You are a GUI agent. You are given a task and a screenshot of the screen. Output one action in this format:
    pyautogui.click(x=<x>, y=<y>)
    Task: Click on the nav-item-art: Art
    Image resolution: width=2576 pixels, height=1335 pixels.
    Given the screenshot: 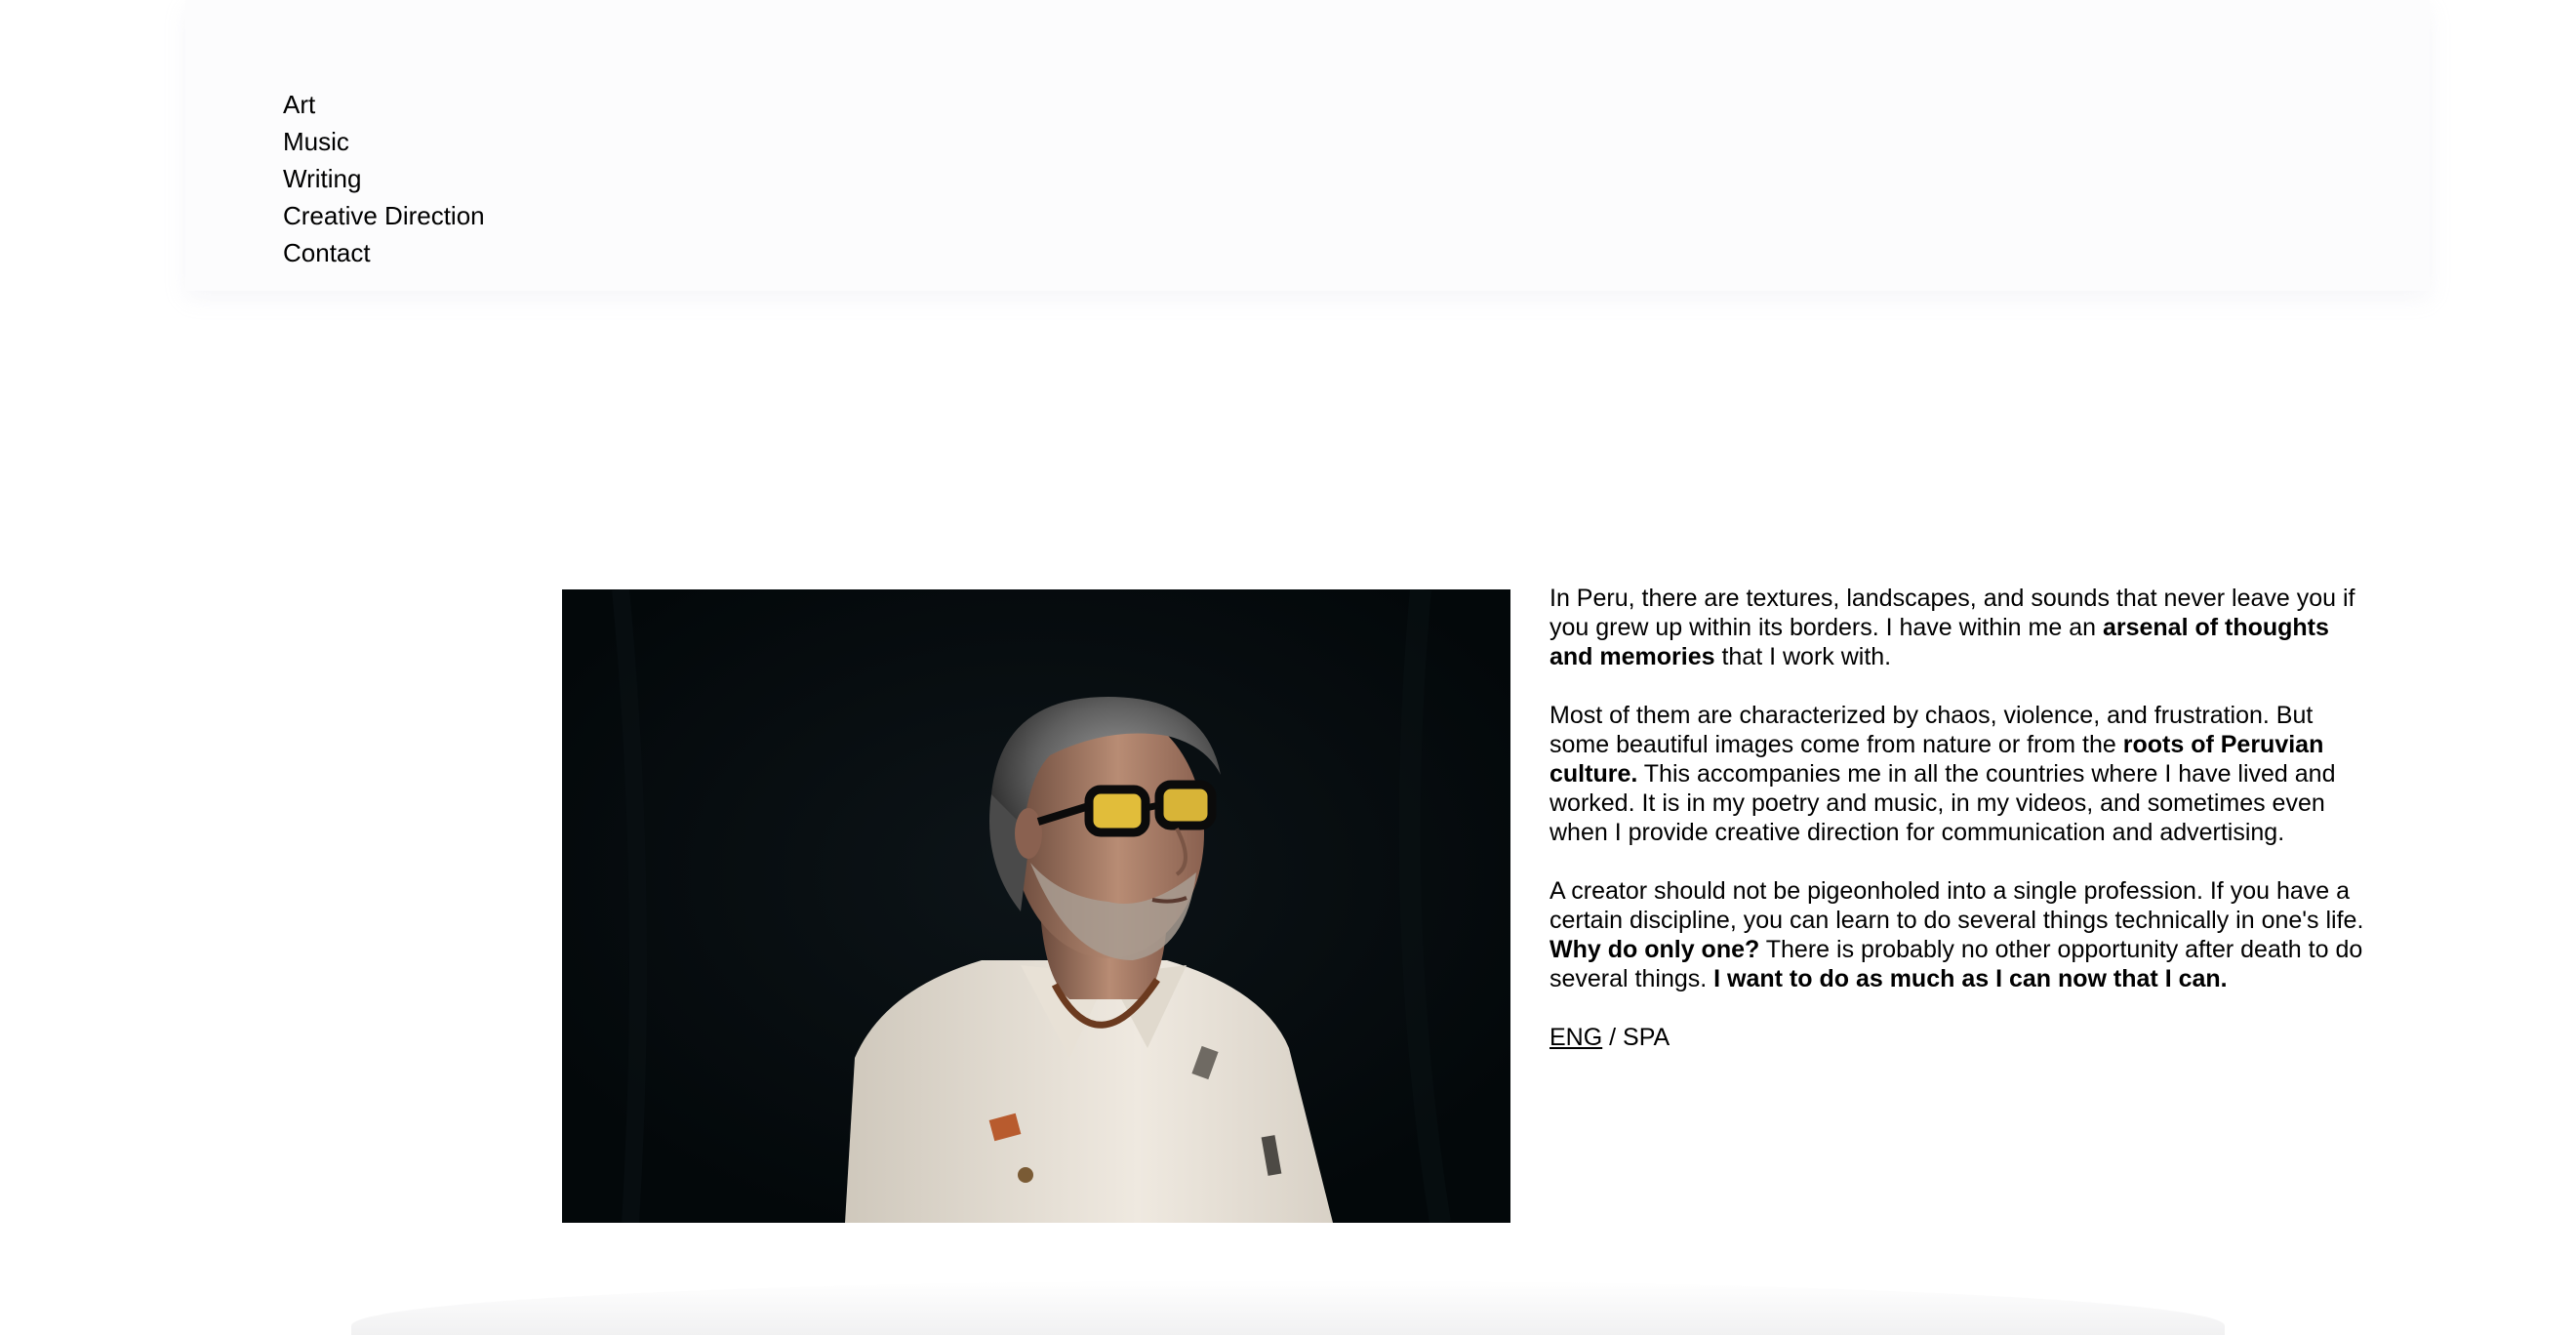 What is the action you would take?
    pyautogui.click(x=384, y=104)
    